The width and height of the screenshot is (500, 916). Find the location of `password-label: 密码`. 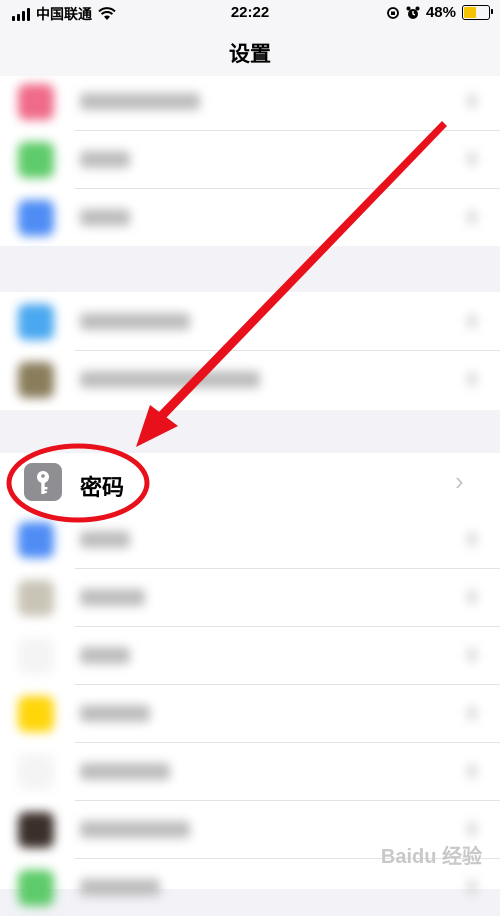

password-label: 密码 is located at coordinates (102, 487).